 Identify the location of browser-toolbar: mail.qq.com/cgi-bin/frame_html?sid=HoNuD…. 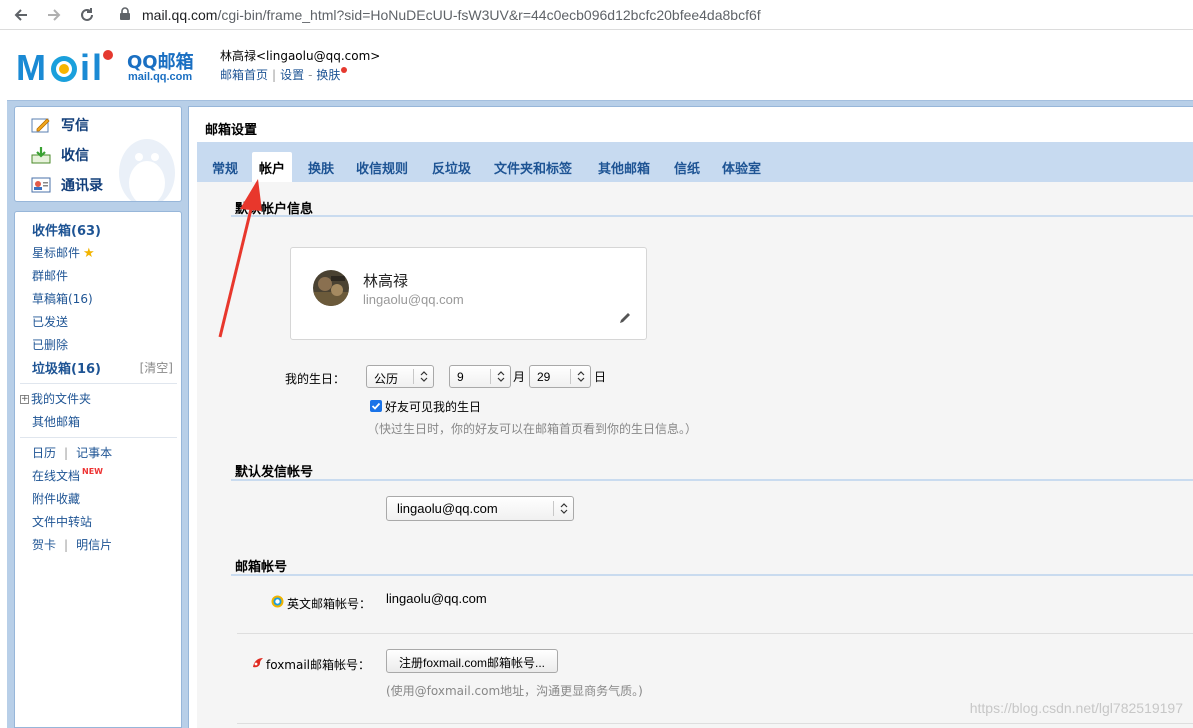
(596, 15).